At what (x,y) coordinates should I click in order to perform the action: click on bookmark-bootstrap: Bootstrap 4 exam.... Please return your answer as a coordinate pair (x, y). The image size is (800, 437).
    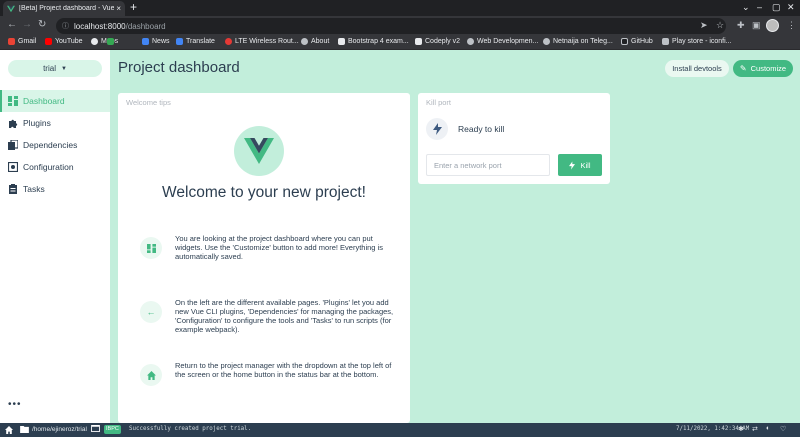
    Looking at the image, I should click on (373, 41).